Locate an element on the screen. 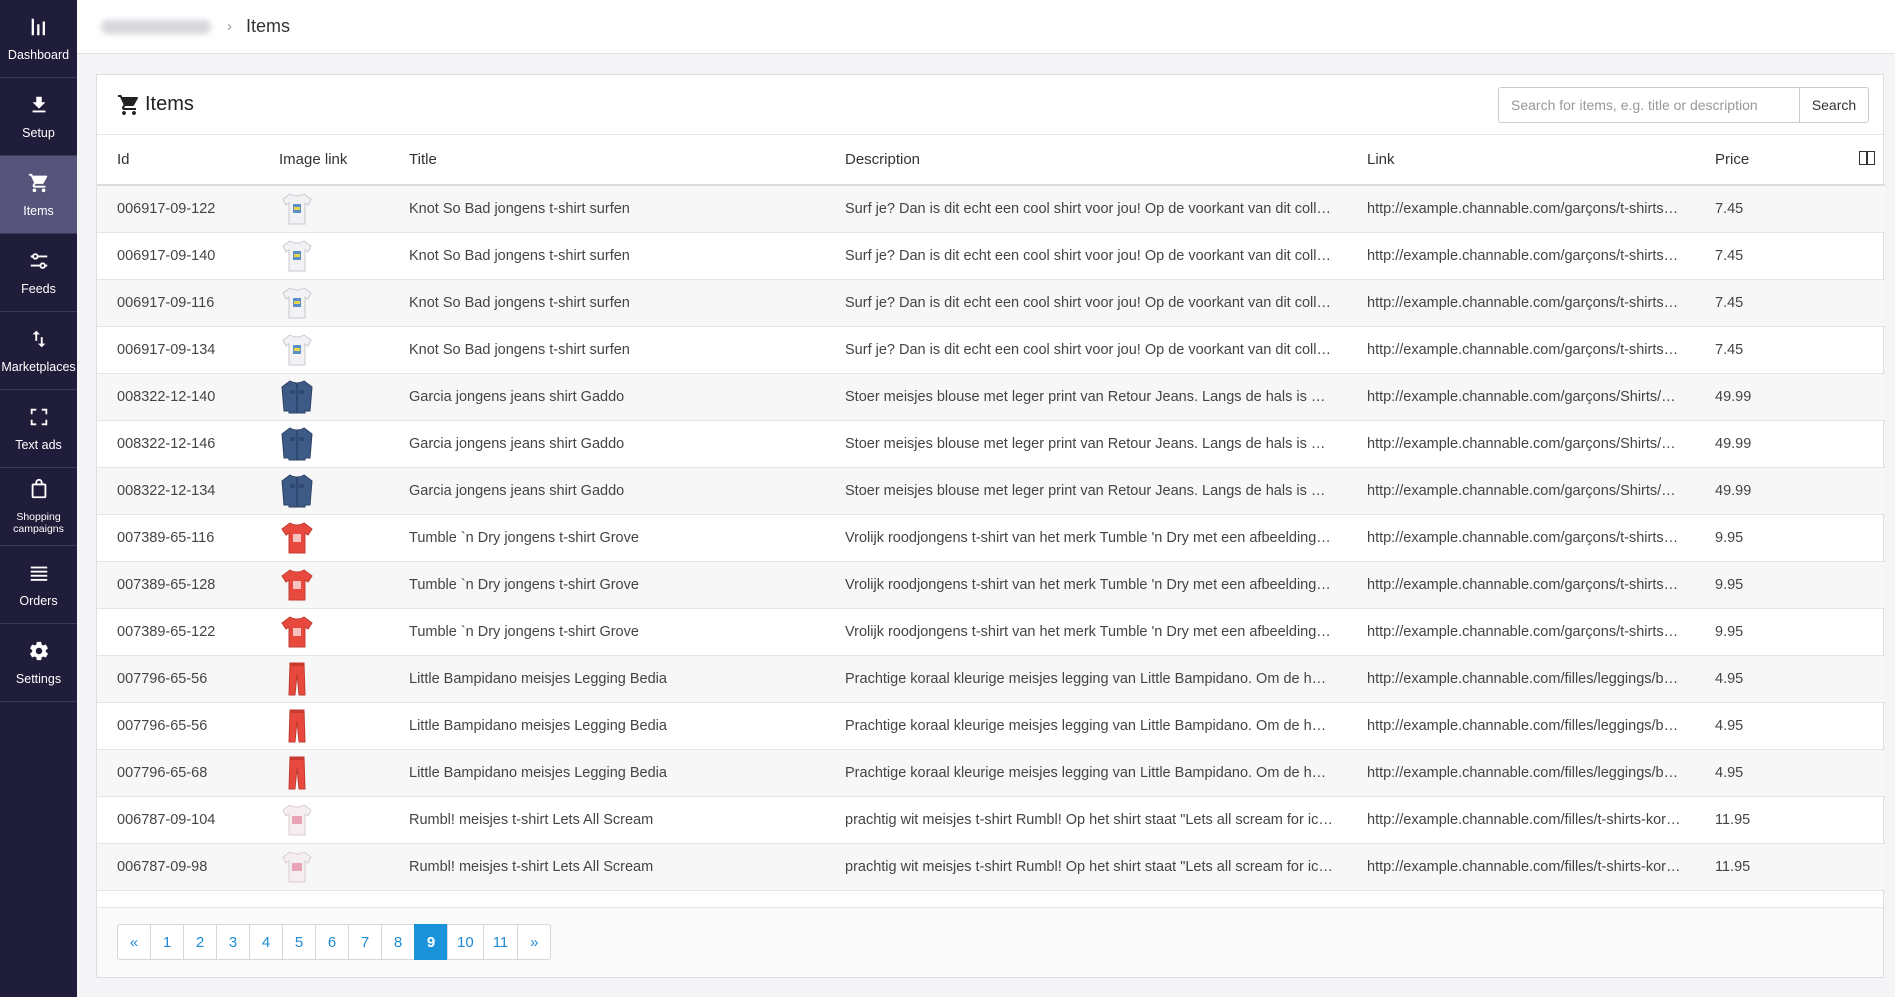 The image size is (1895, 997). panel-title-text: Items is located at coordinates (169, 104).